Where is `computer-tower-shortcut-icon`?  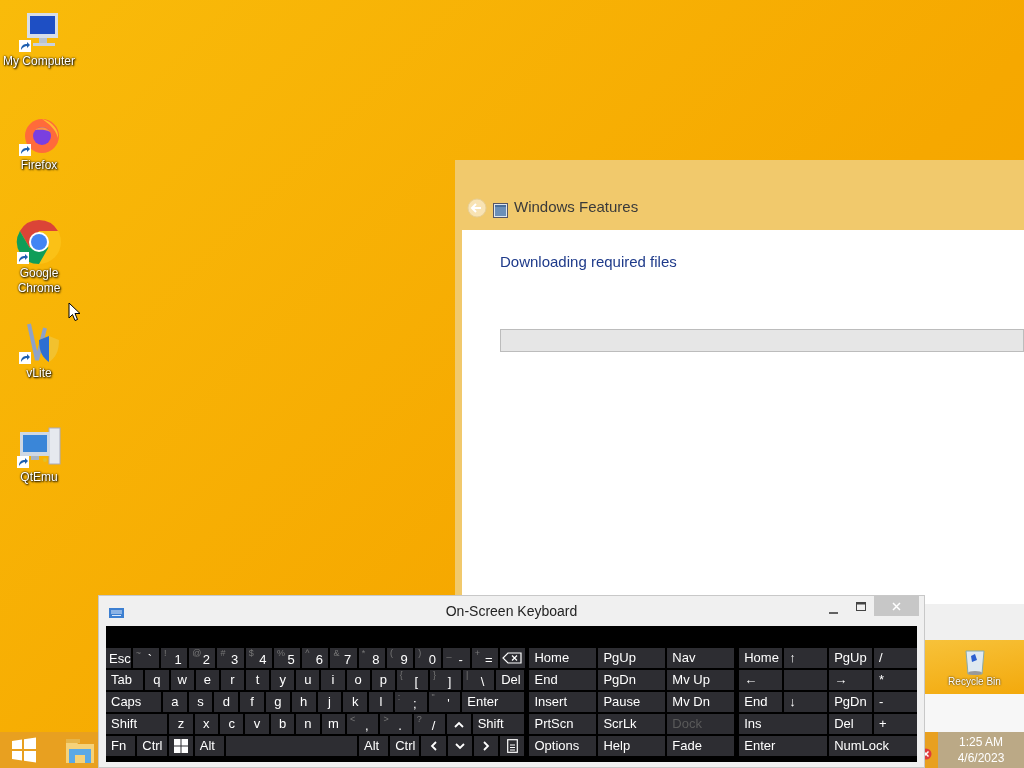
computer-tower-shortcut-icon is located at coordinates (39, 448).